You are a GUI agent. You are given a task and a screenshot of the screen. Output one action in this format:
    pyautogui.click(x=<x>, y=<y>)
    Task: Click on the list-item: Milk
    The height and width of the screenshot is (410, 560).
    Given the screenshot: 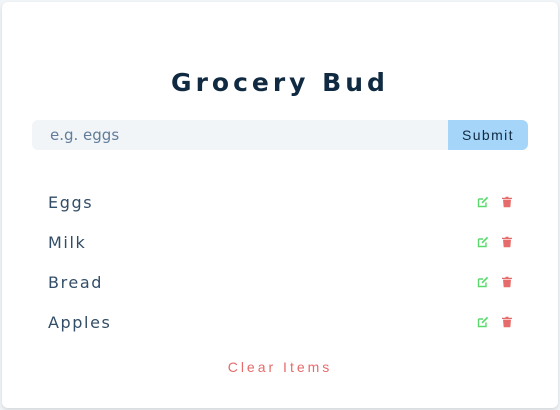 What is the action you would take?
    pyautogui.click(x=283, y=242)
    